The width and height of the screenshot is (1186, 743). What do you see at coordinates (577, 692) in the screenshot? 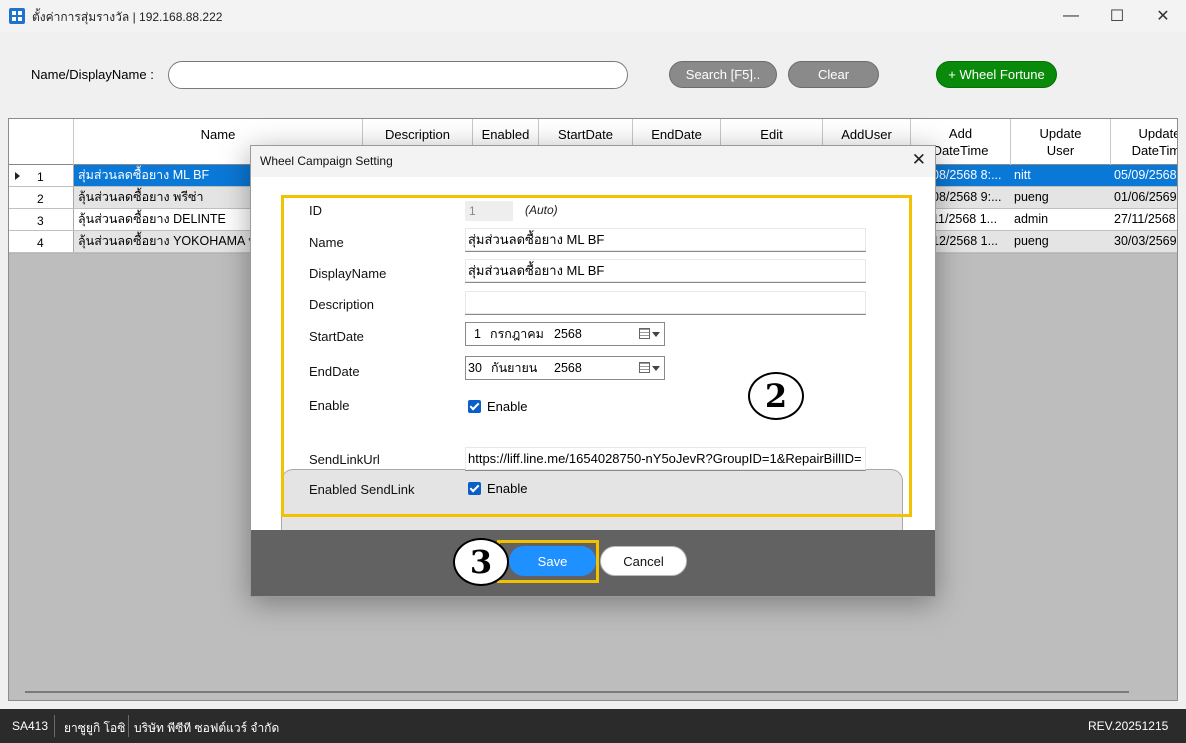
I see `horizontal-scrollbar` at bounding box center [577, 692].